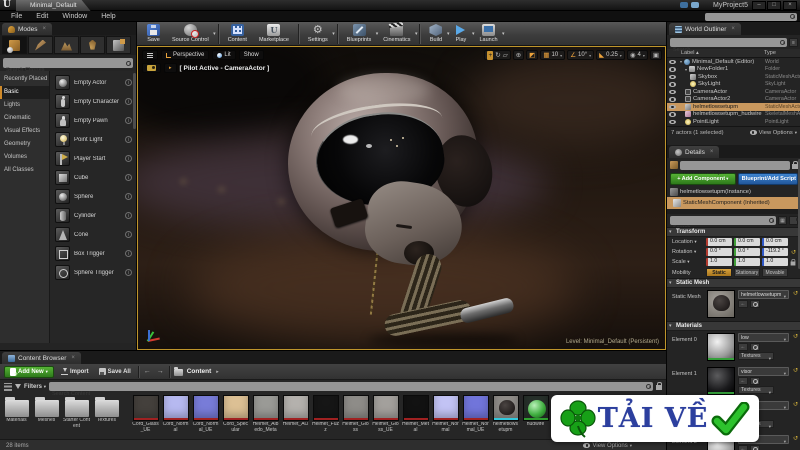 This screenshot has width=800, height=450. What do you see at coordinates (719, 262) in the screenshot?
I see `scale-x-field: 1.0` at bounding box center [719, 262].